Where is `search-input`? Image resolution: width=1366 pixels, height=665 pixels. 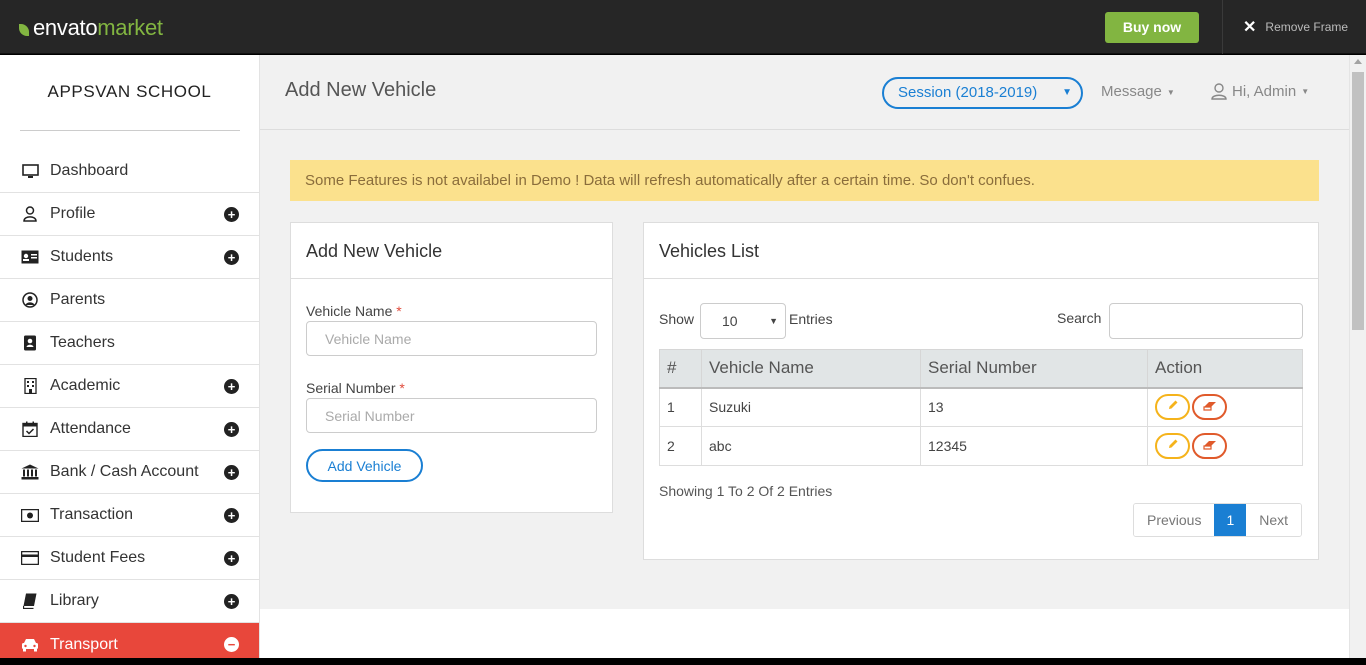 search-input is located at coordinates (1206, 321).